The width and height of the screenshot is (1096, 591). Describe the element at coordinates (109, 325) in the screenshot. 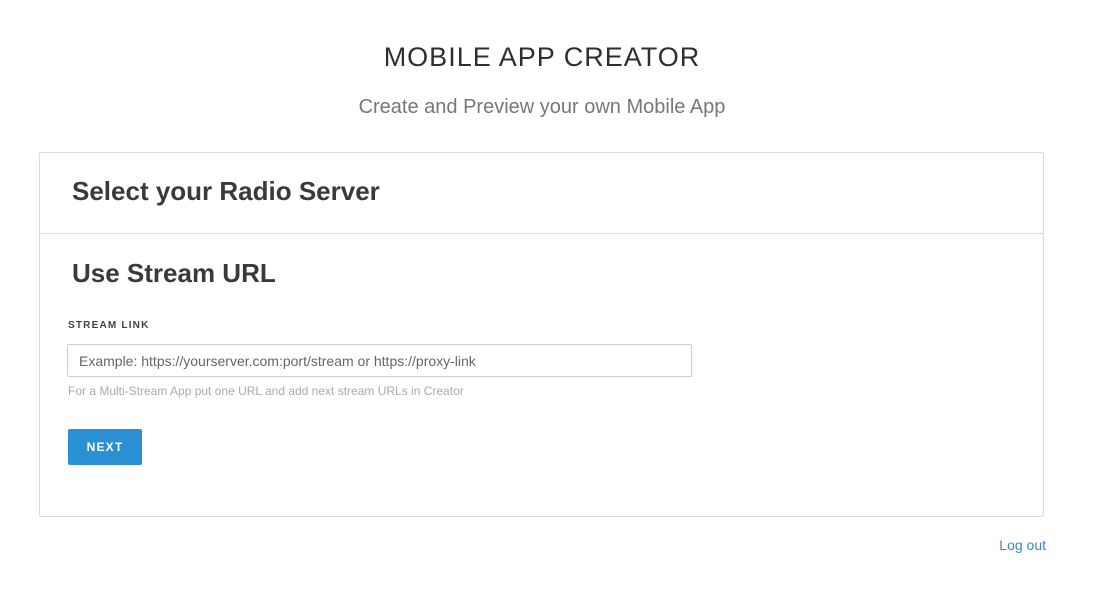

I see `stream-link-label: STREAM LINK` at that location.